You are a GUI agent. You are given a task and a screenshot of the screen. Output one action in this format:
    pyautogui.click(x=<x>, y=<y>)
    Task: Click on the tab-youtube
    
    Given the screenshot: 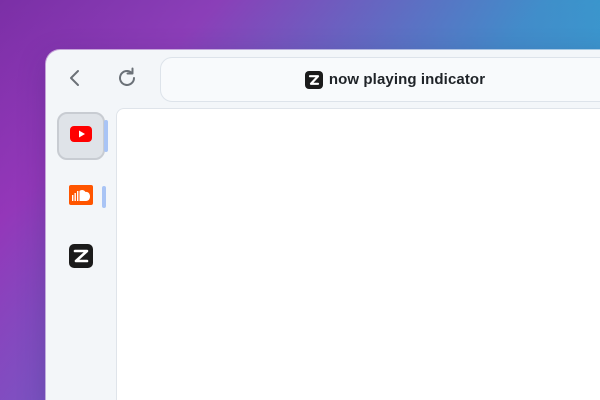 What is the action you would take?
    pyautogui.click(x=81, y=136)
    